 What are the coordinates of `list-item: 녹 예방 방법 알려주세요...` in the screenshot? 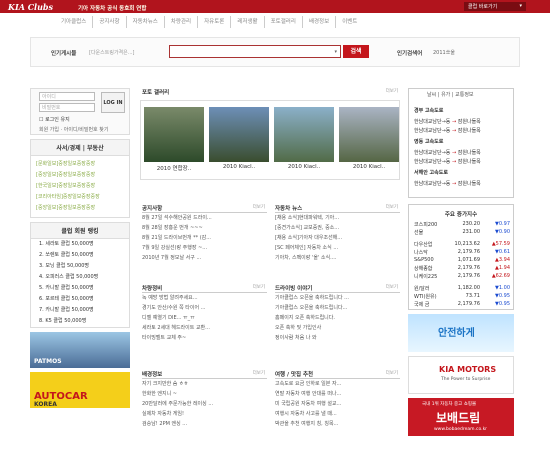 It's located at (204, 298).